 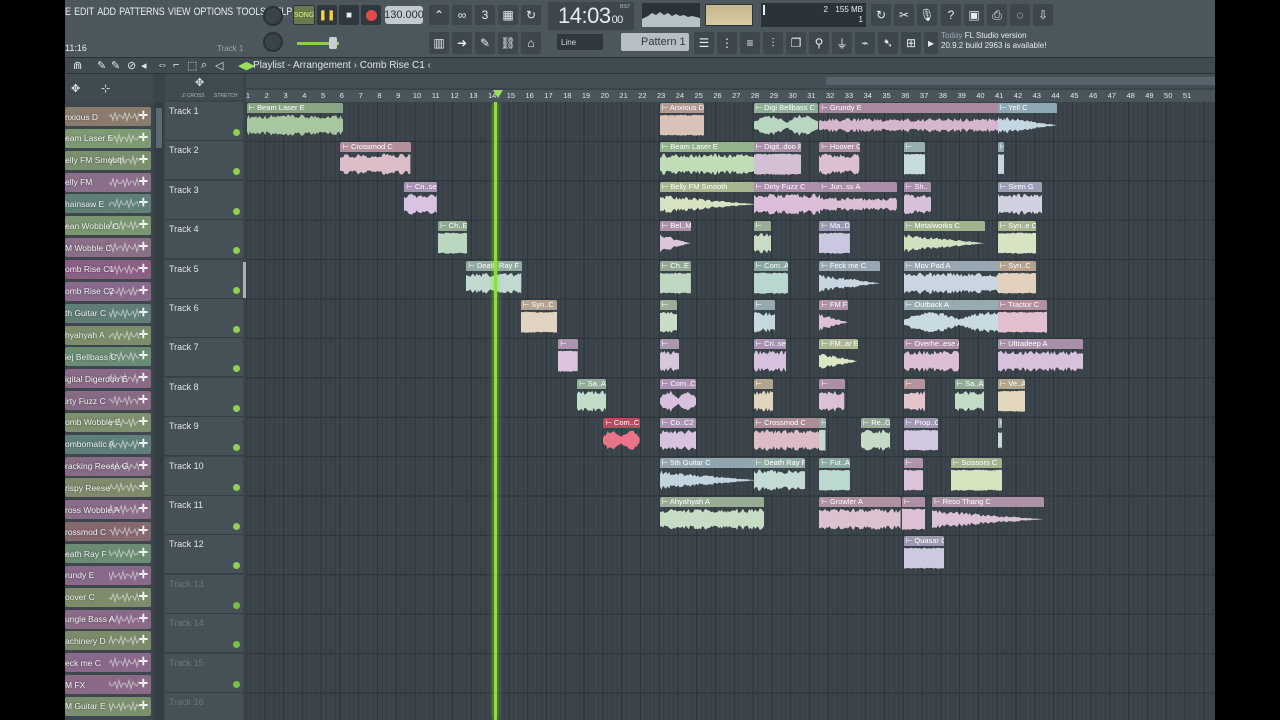 I want to click on browser-item: M Guitar E ✛, so click(x=108, y=706).